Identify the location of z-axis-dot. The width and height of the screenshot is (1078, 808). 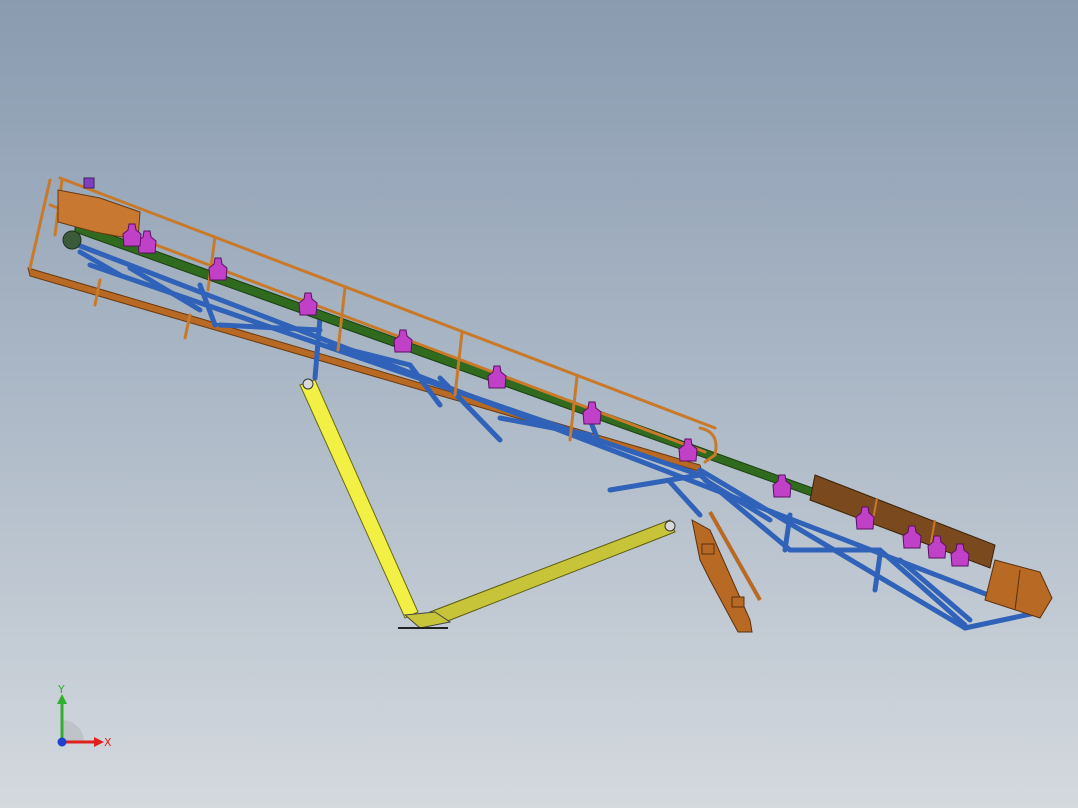
(62, 742).